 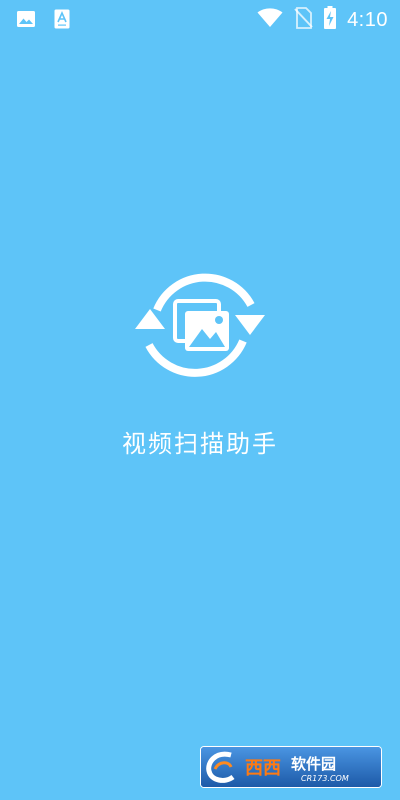 I want to click on status-time: 4:10, so click(x=367, y=20).